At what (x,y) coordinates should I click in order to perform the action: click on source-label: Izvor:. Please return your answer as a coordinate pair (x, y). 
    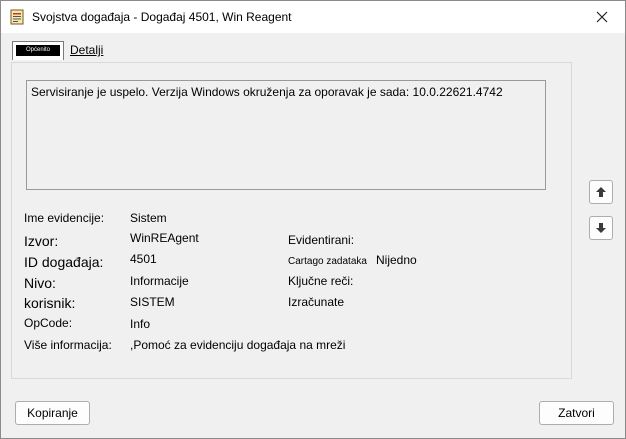
    Looking at the image, I should click on (41, 241).